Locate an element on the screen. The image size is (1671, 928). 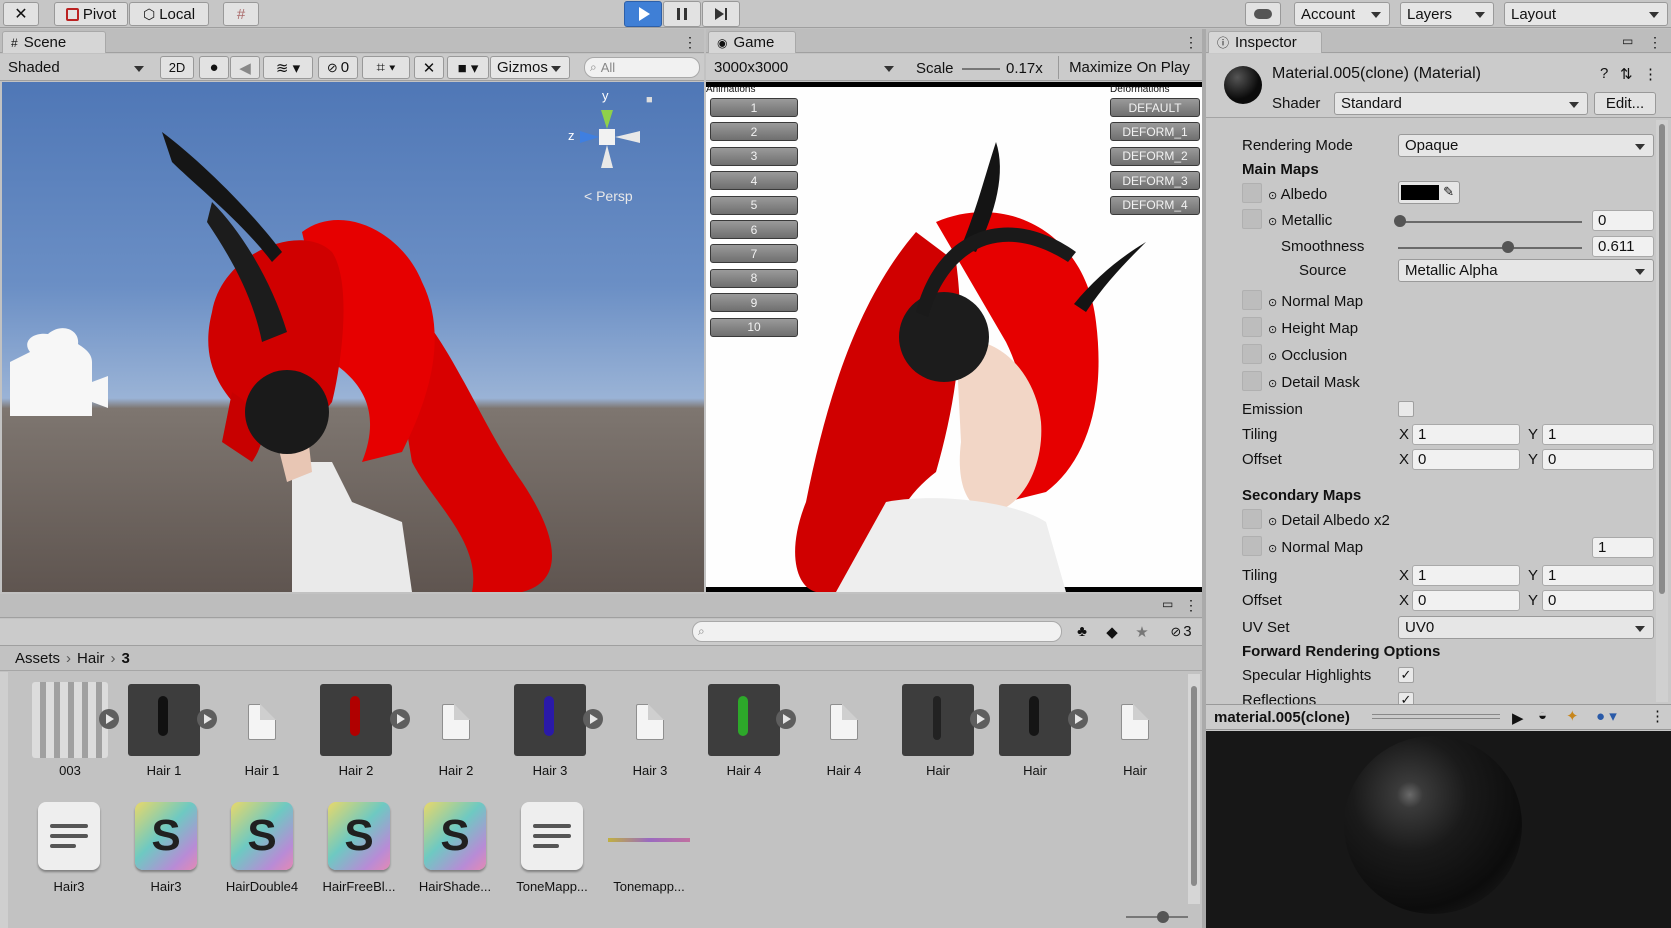
deformation-button-deform_2: DEFORM_2 is located at coordinates (1155, 156).